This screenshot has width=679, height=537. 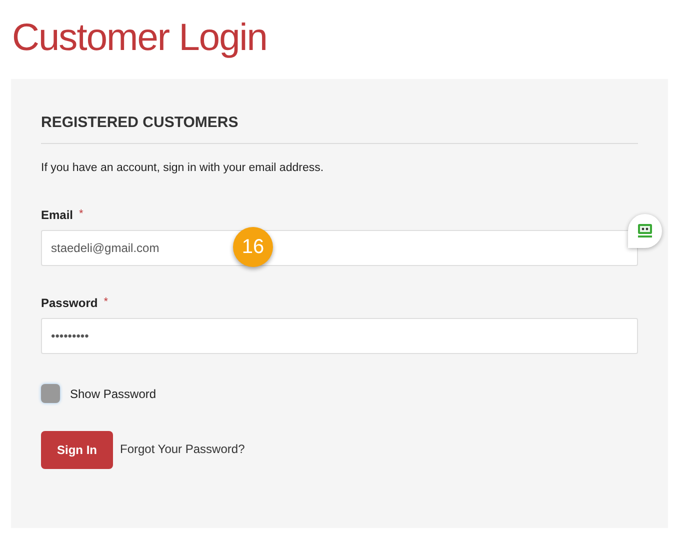 What do you see at coordinates (69, 303) in the screenshot?
I see `field-label: Password` at bounding box center [69, 303].